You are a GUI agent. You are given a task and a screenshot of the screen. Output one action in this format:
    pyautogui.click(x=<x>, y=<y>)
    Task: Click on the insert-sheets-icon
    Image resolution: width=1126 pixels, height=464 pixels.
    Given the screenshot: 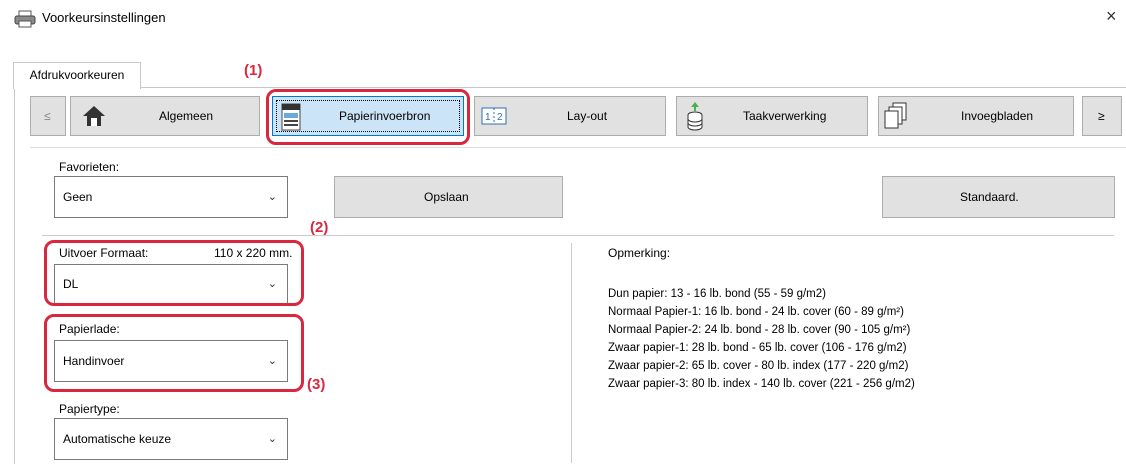 What is the action you would take?
    pyautogui.click(x=896, y=117)
    